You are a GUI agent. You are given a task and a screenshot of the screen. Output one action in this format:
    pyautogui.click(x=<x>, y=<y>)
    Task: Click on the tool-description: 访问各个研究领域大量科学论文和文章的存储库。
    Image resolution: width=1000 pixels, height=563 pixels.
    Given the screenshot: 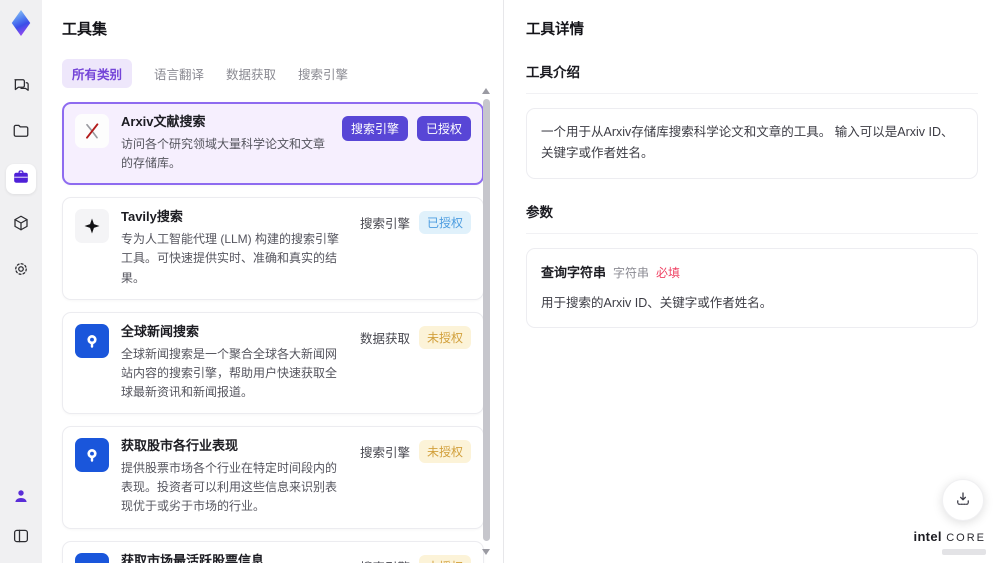 What is the action you would take?
    pyautogui.click(x=223, y=153)
    